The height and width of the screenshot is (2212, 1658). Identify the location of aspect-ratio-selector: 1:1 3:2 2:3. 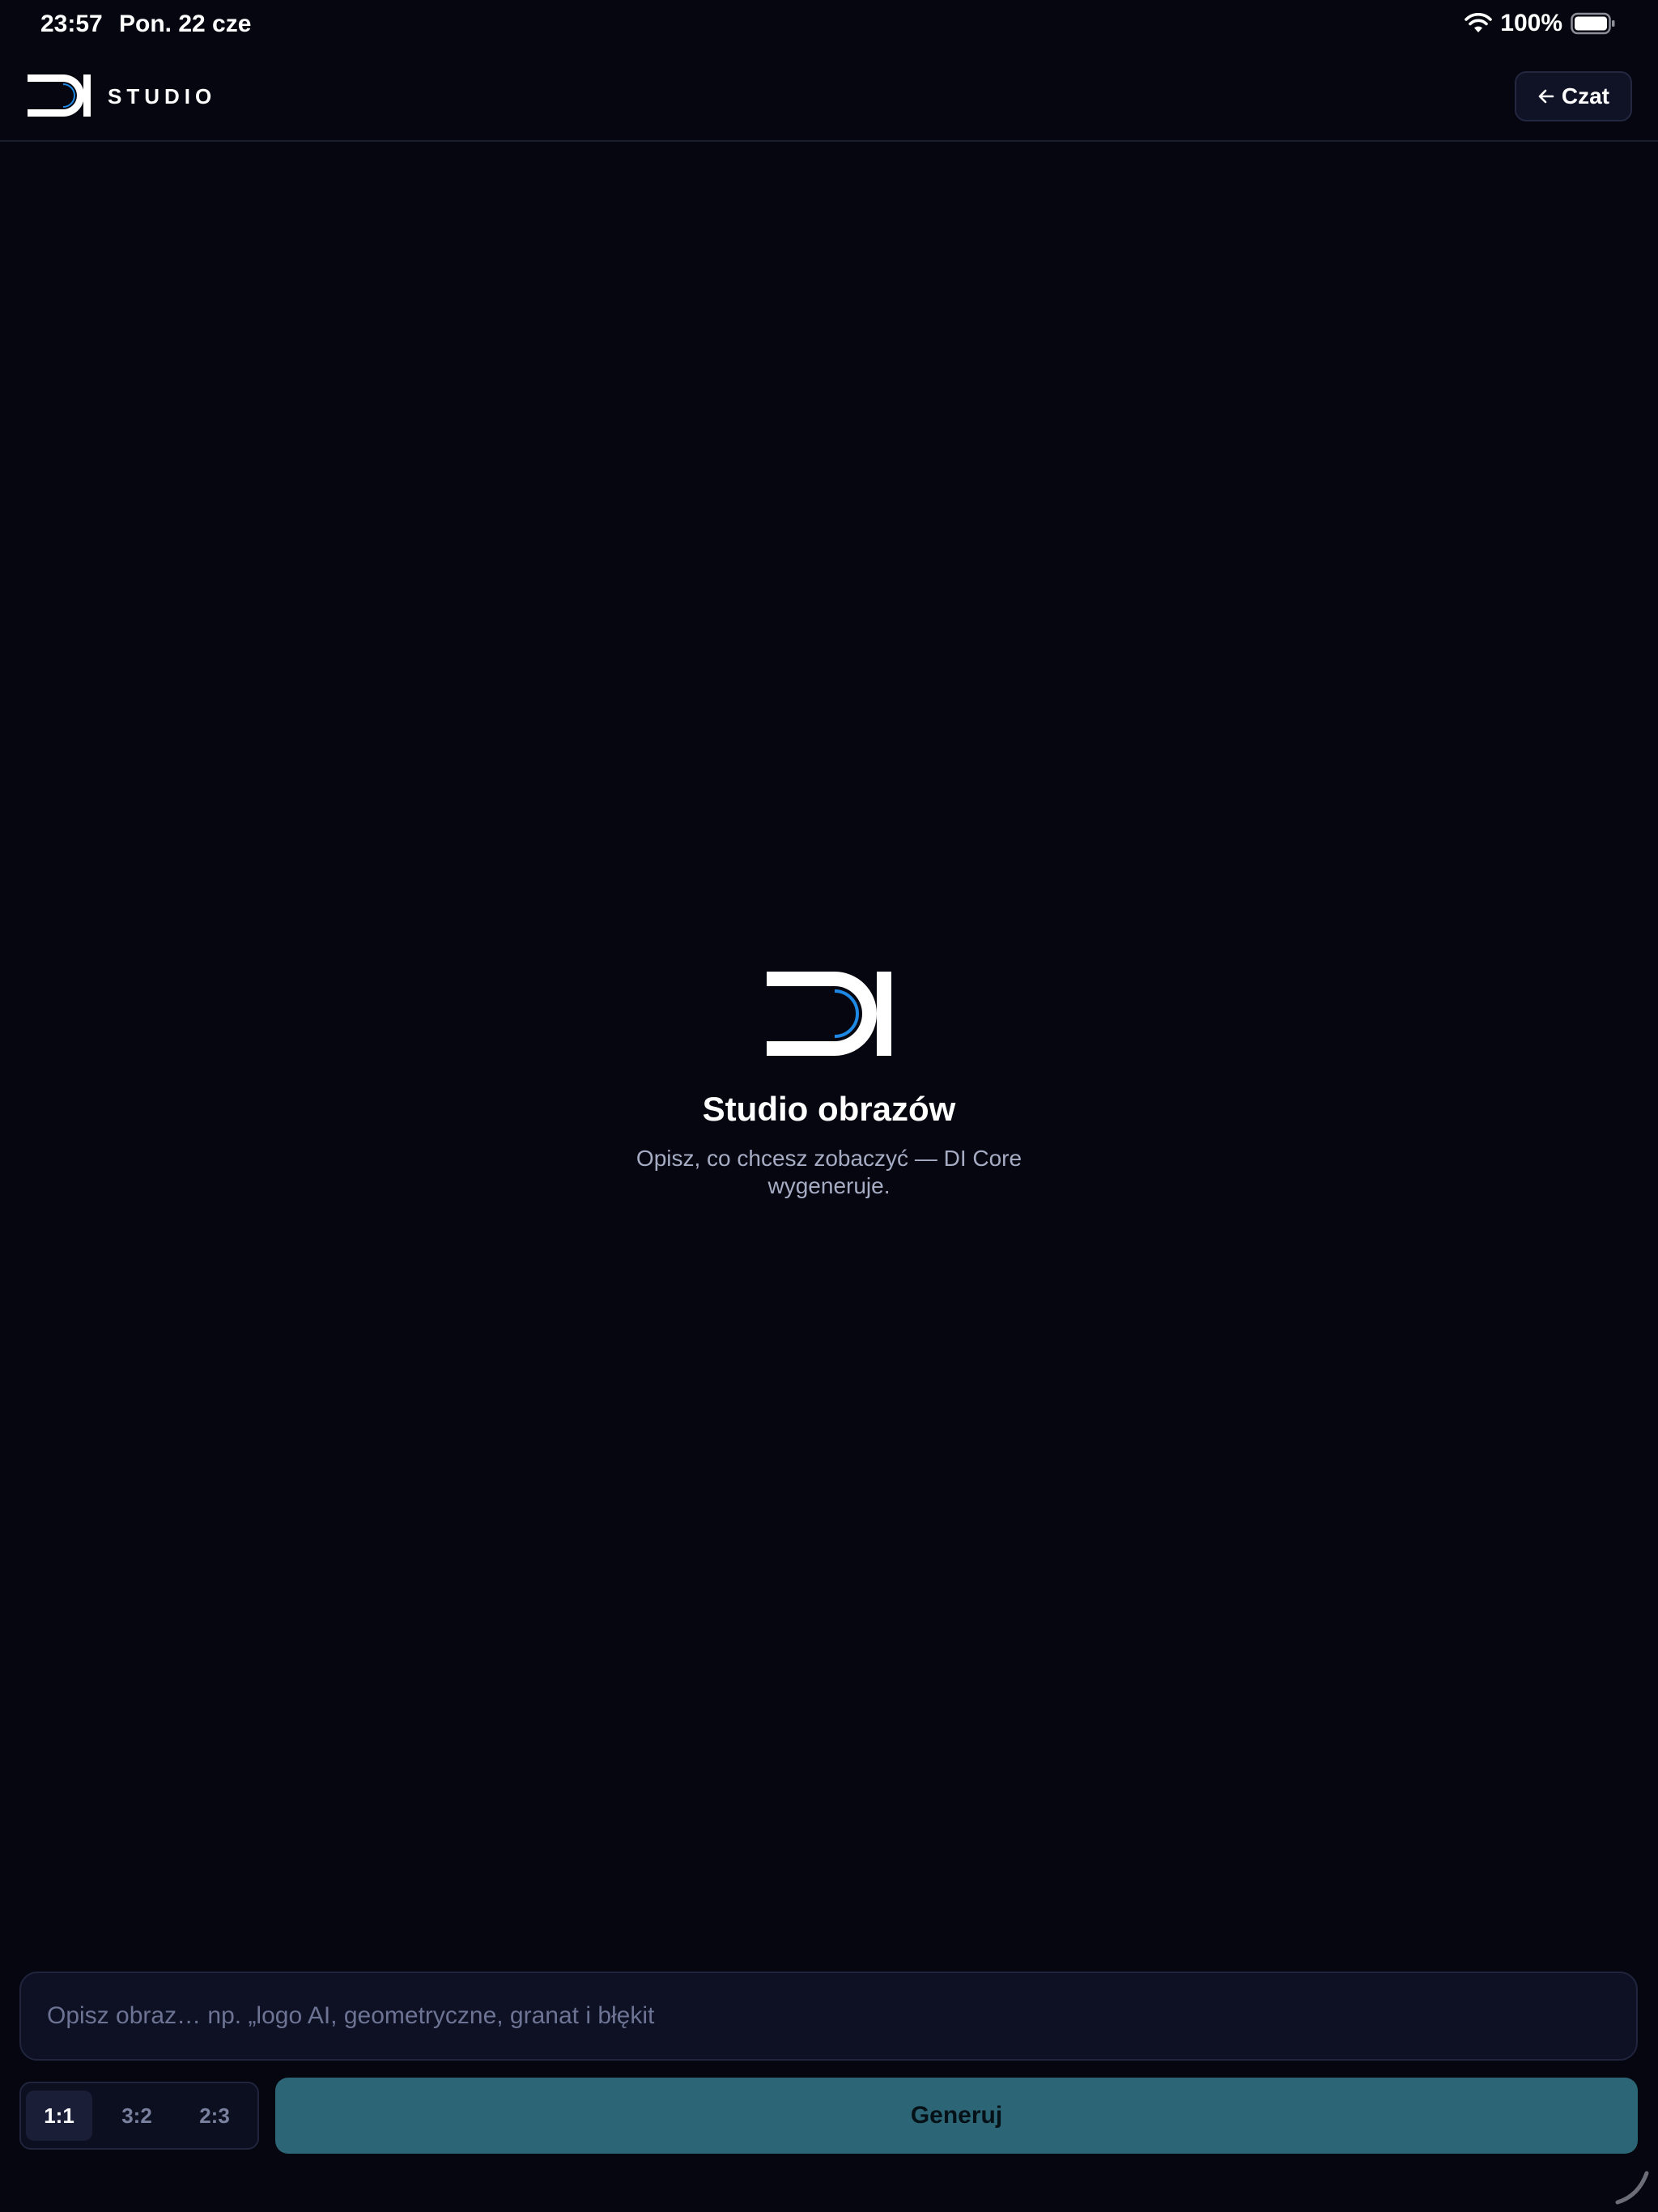
(139, 2116).